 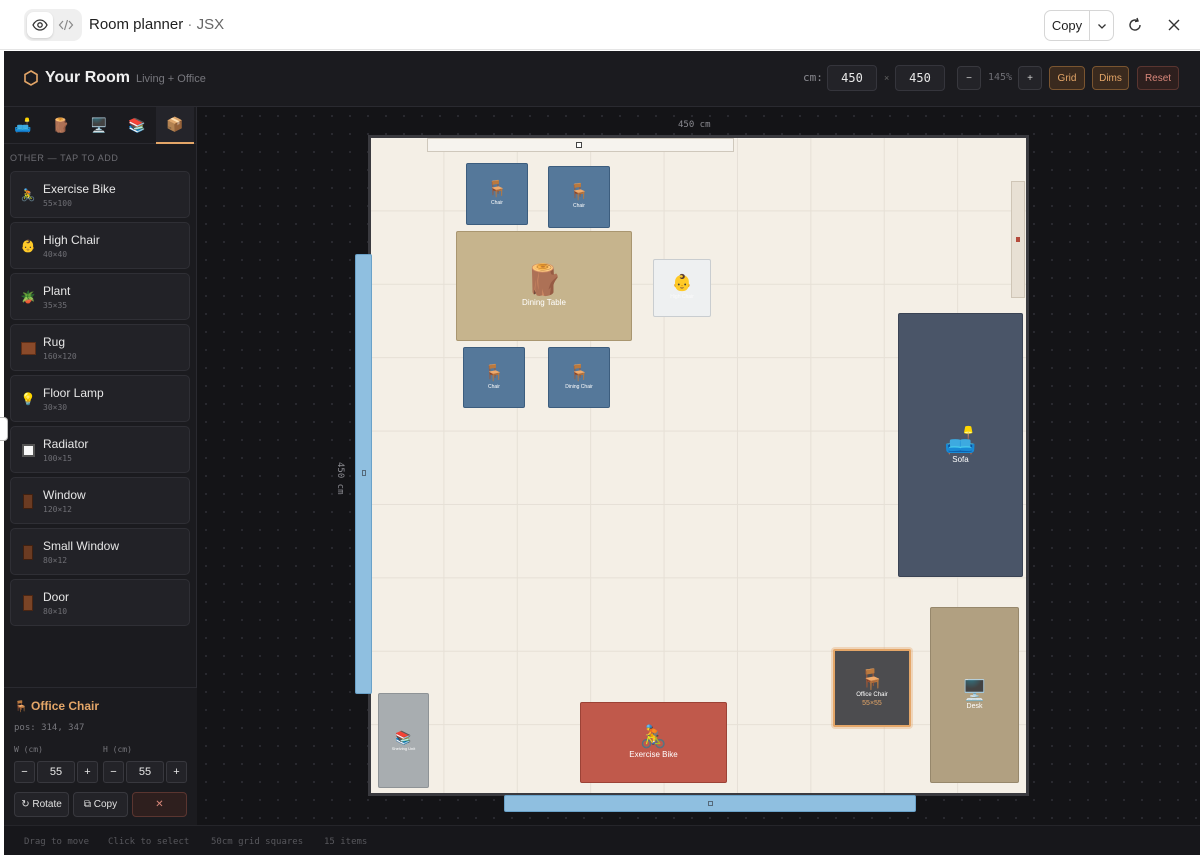 I want to click on window-bottom-wall, so click(x=710, y=803).